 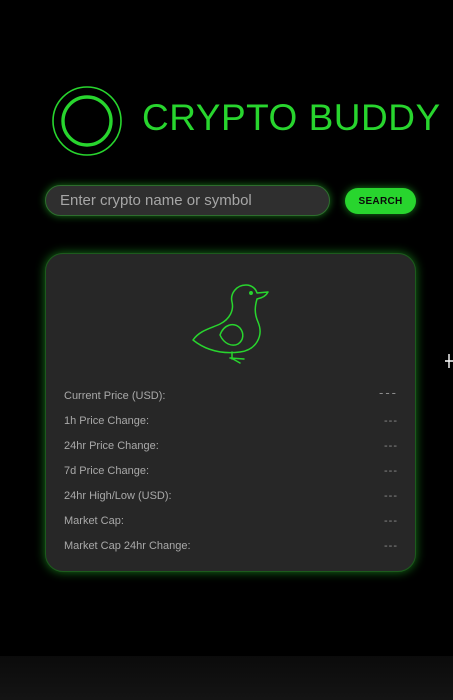 I want to click on stat-row-market-cap: Market Cap: ---, so click(x=231, y=523).